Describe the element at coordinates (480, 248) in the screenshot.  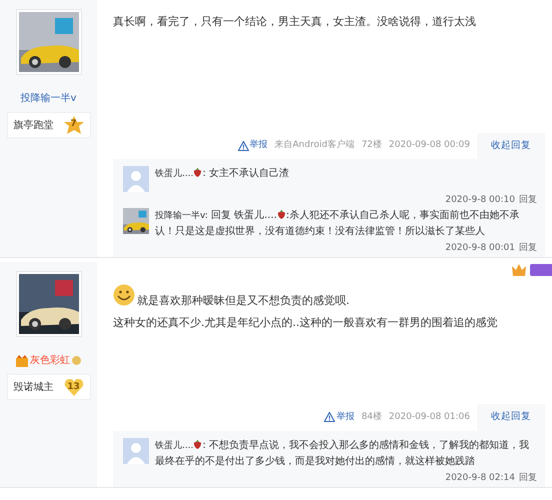
I see `reply-time: 2020-9-8 00:01` at that location.